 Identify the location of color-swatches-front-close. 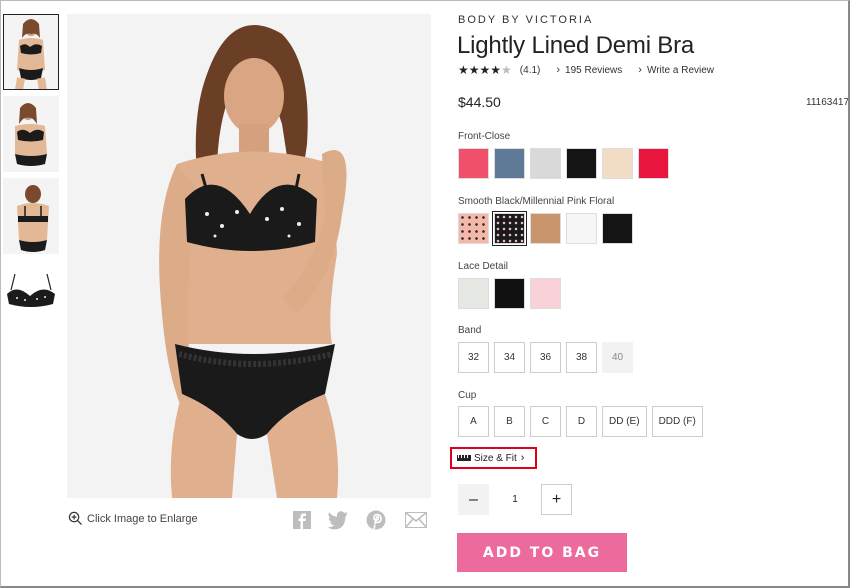
(563, 163).